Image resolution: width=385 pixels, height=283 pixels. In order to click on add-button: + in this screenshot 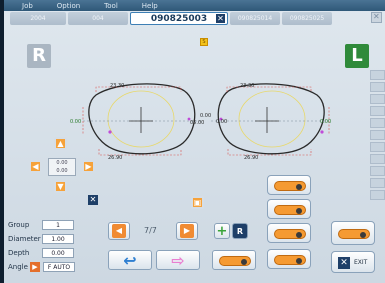, I will do `click(222, 231)`.